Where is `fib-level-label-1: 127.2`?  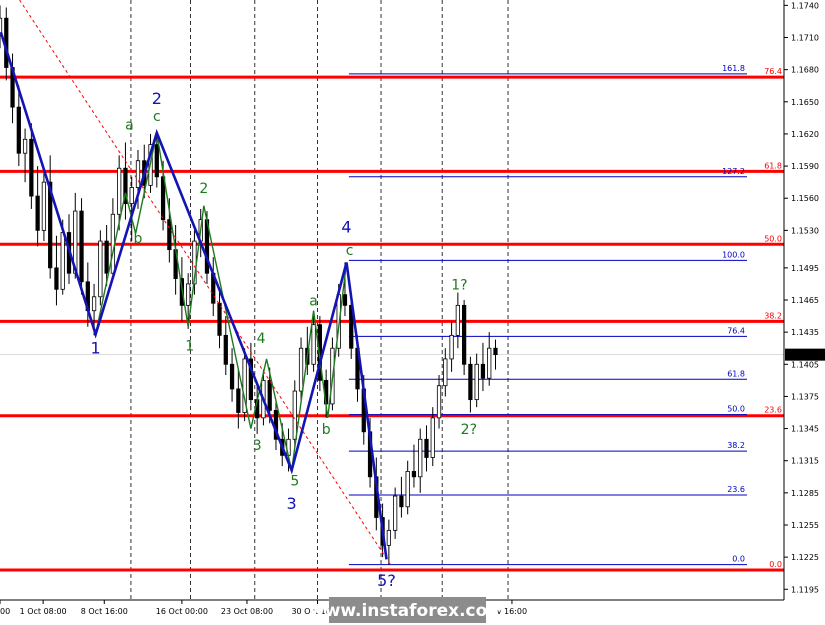 fib-level-label-1: 127.2 is located at coordinates (733, 171).